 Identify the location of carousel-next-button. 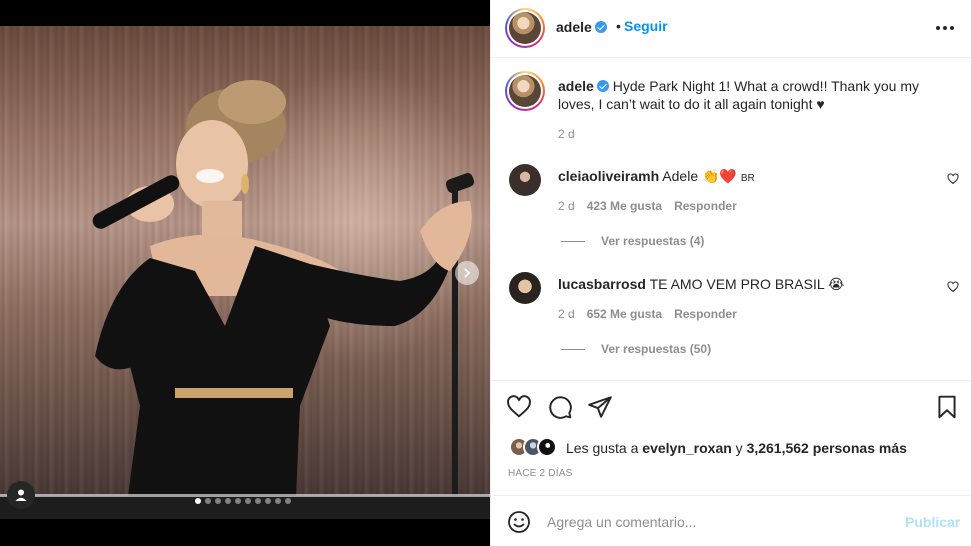
(467, 273).